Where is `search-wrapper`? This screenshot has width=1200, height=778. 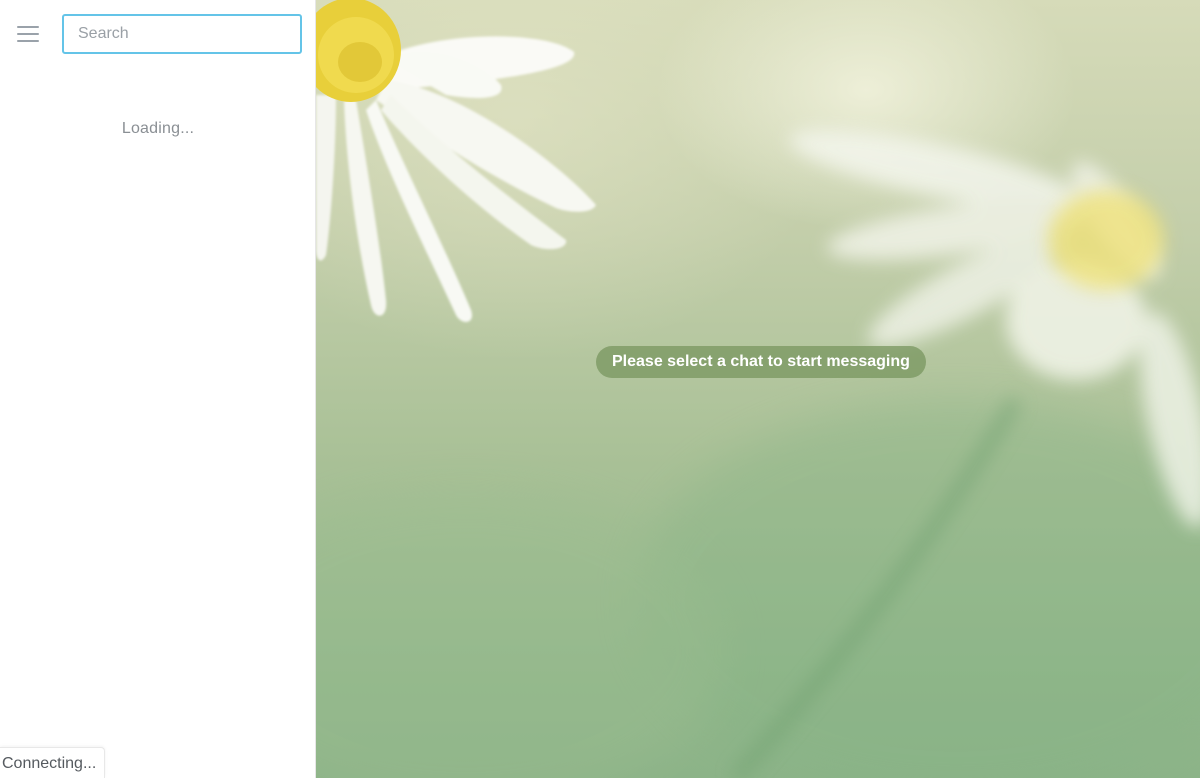 search-wrapper is located at coordinates (182, 34).